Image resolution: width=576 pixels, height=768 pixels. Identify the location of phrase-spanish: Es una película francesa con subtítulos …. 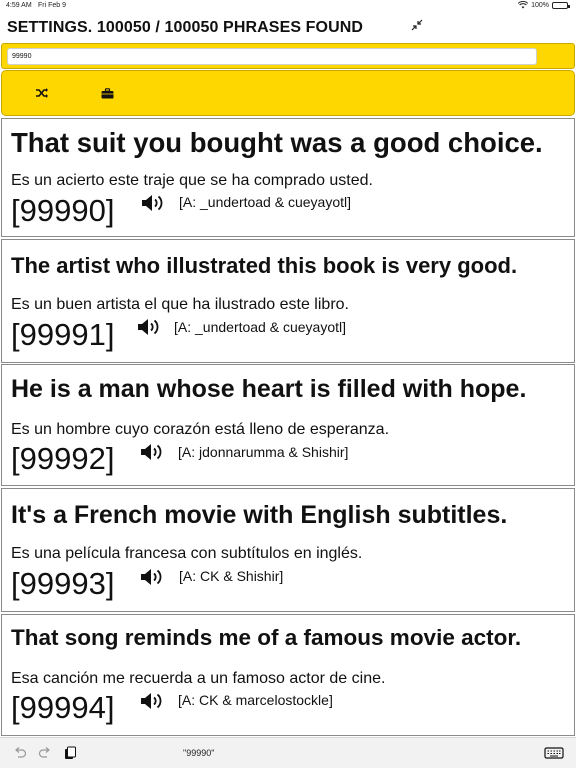
(187, 553).